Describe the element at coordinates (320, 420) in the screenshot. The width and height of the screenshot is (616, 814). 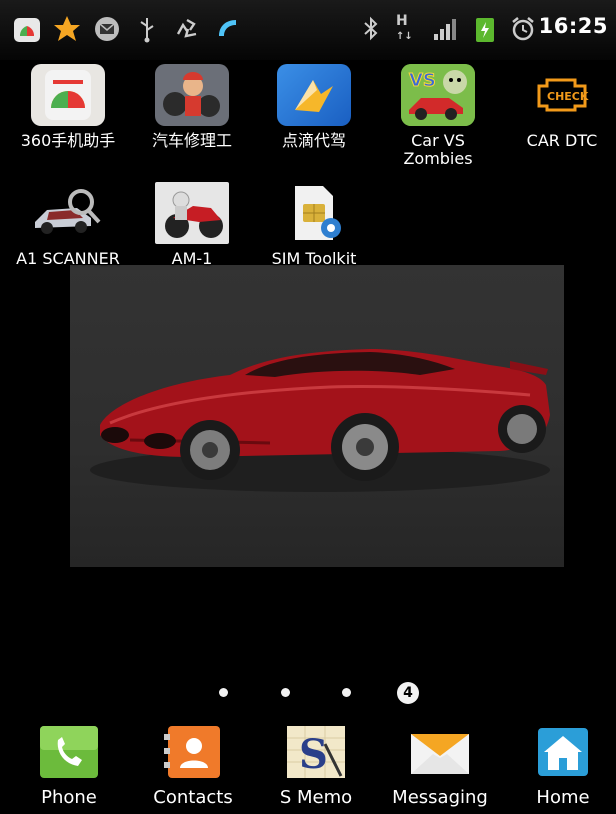
I see `red-sports-car-icon` at that location.